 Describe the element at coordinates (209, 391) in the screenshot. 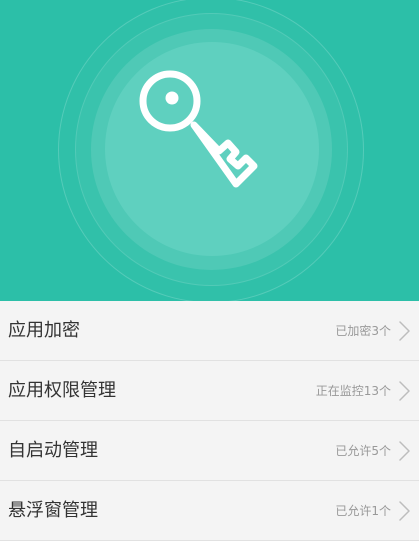

I see `list-item-permission-management: 应用权限管理 正在监控13个` at that location.